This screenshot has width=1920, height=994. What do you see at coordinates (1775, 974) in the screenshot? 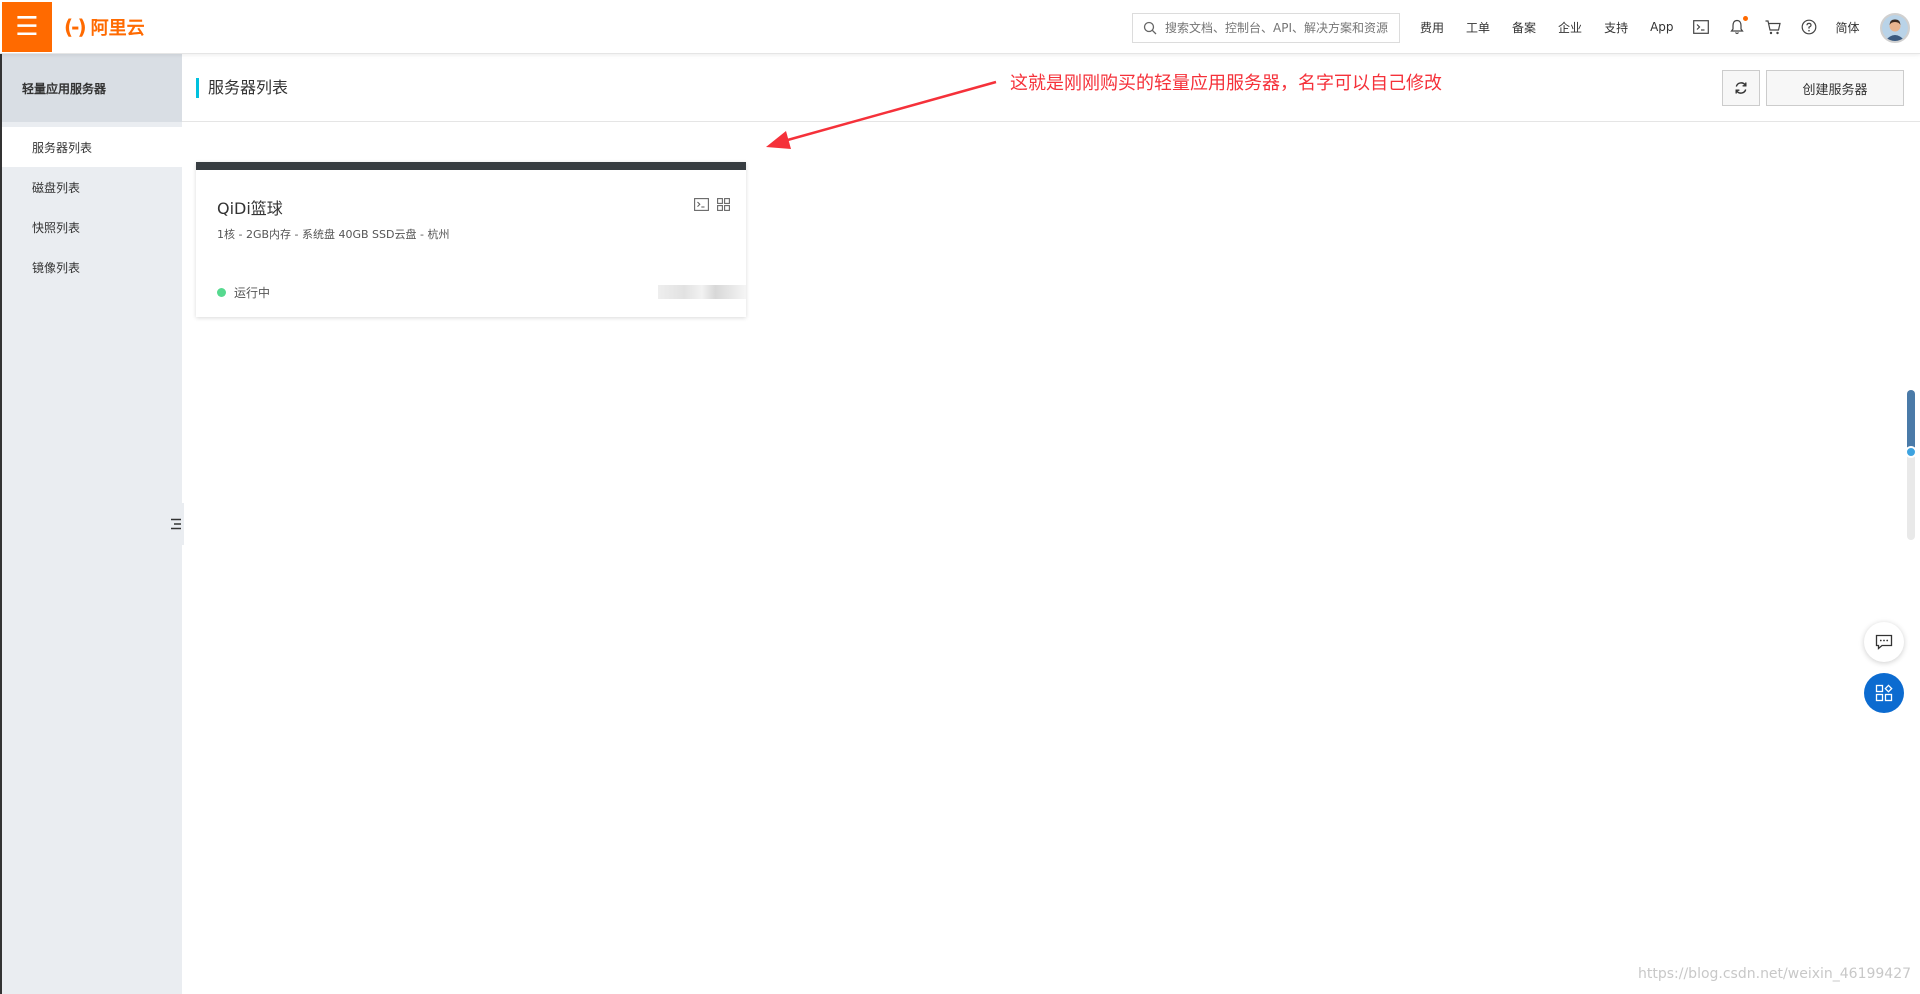
I see `watermark: https://blog.csdn.net/weixin_46199427` at bounding box center [1775, 974].